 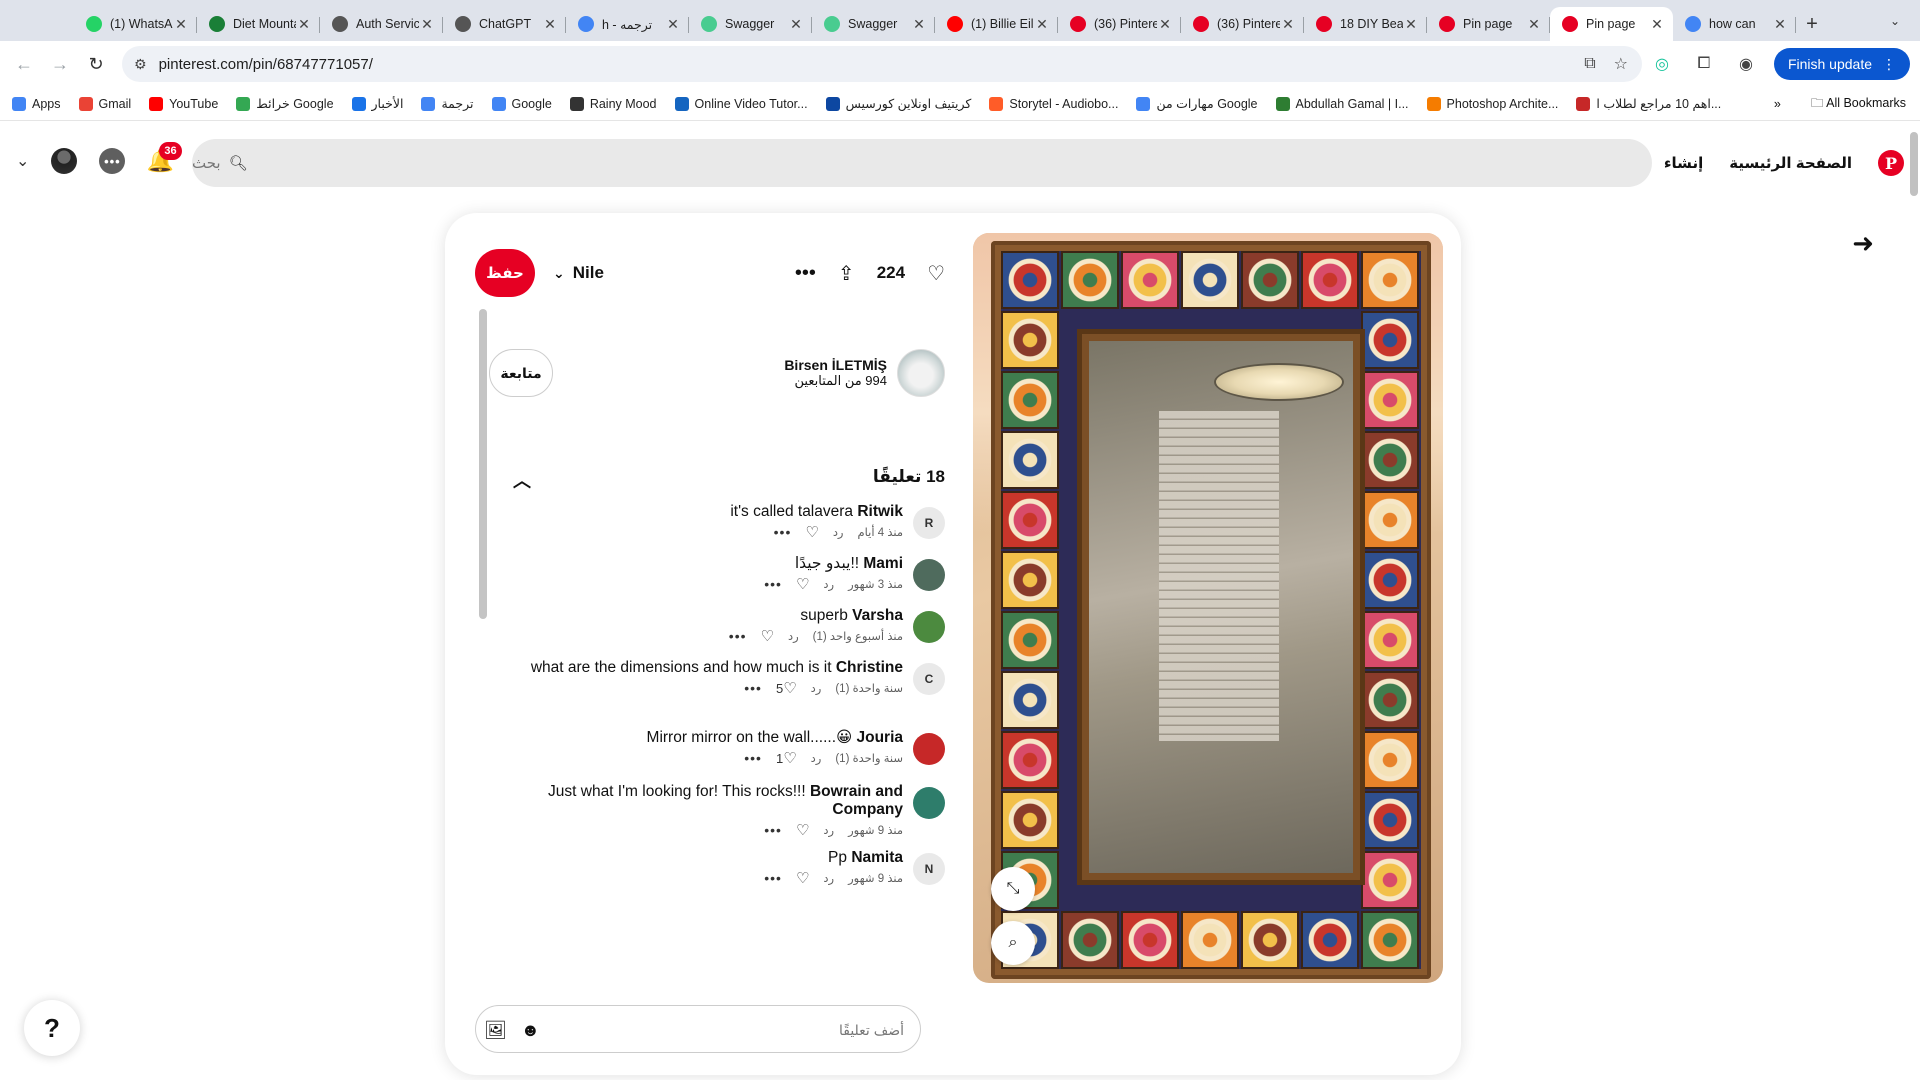 I want to click on bookmark-item: YouTube, so click(x=183, y=103).